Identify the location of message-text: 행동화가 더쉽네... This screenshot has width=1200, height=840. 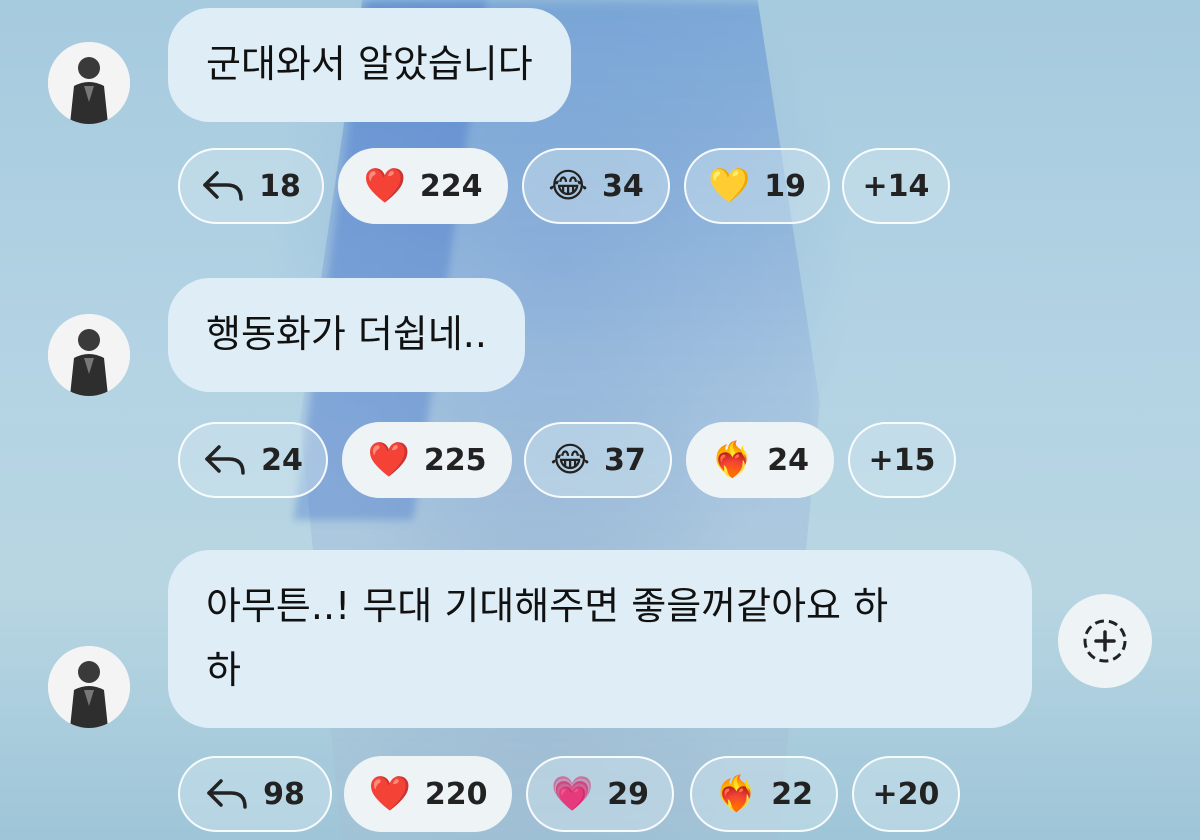
(346, 334).